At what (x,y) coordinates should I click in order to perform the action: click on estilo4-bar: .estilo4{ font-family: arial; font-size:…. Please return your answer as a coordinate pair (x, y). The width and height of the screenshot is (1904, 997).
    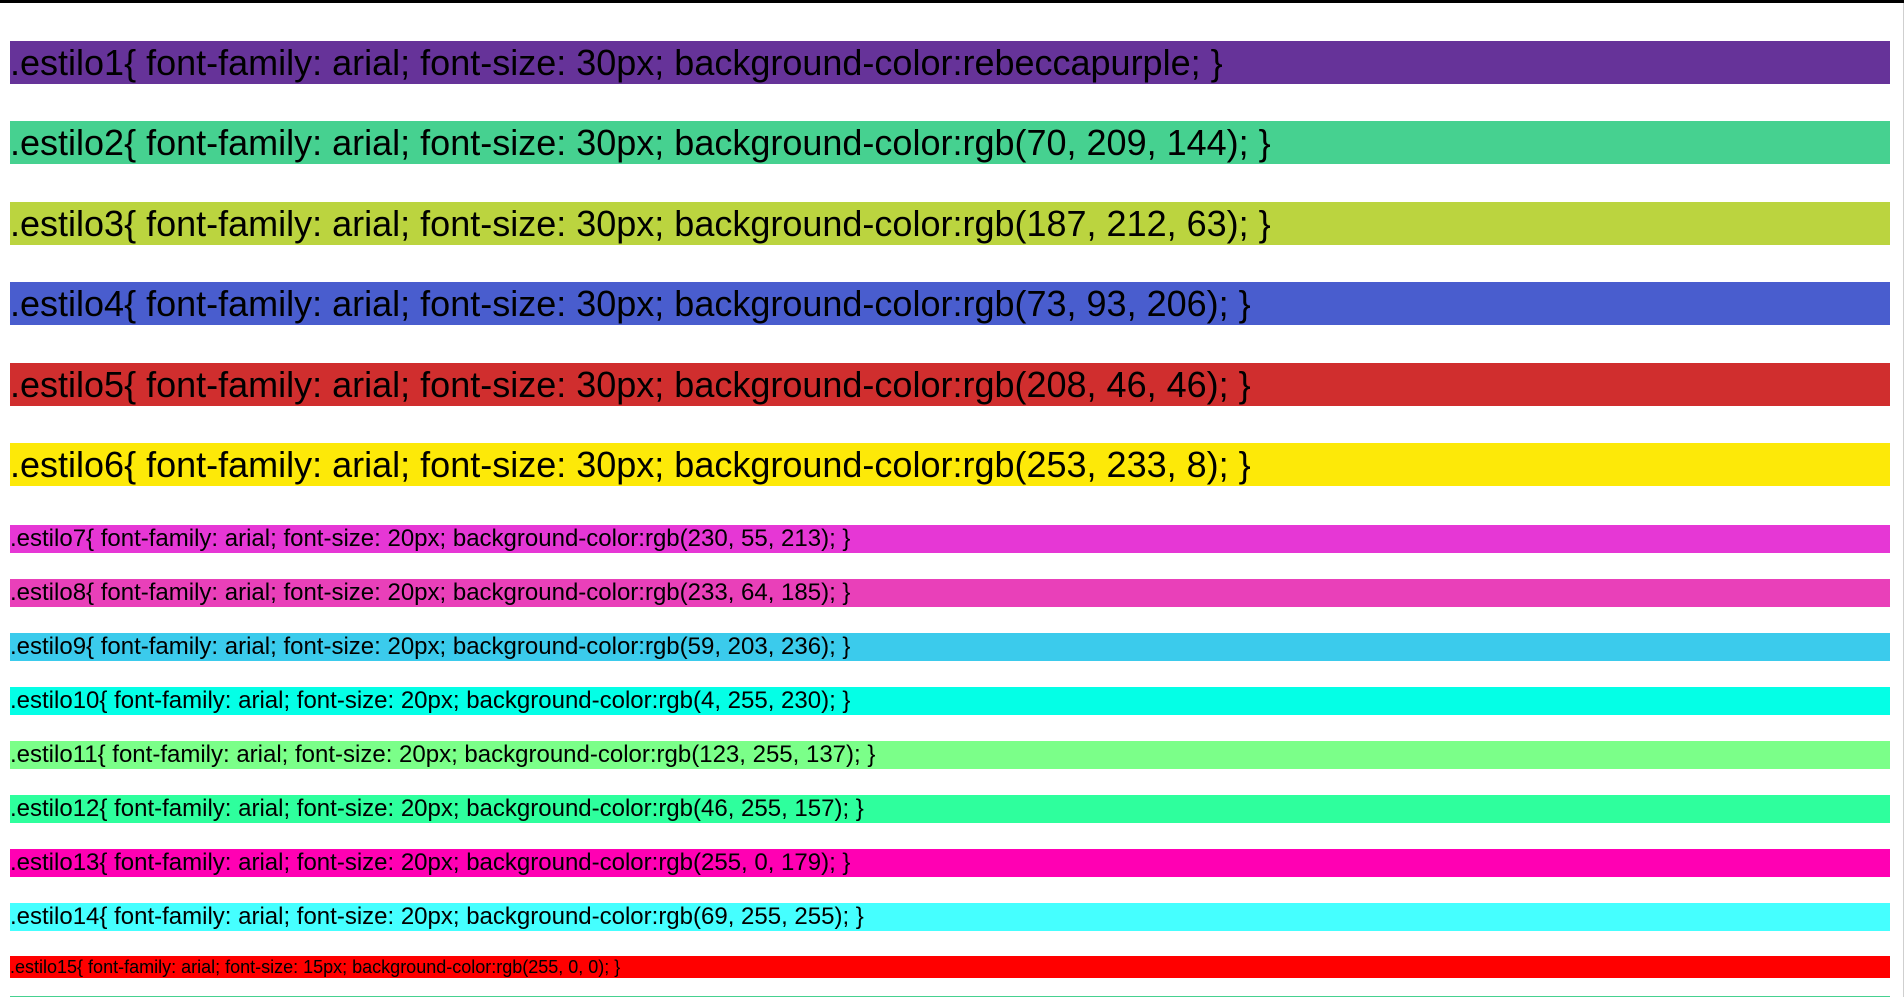
    Looking at the image, I should click on (950, 303).